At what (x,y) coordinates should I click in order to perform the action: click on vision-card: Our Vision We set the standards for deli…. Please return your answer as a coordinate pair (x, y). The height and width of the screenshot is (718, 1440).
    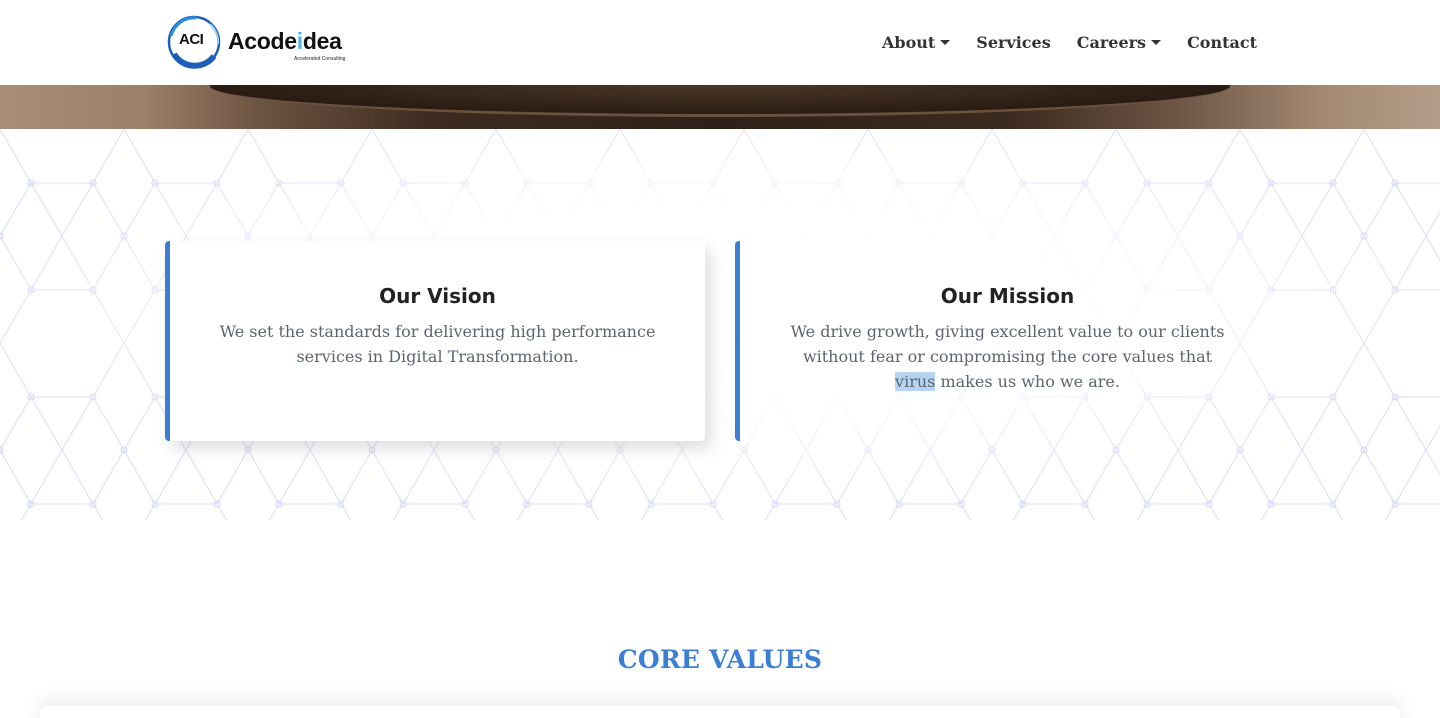
    Looking at the image, I should click on (435, 341).